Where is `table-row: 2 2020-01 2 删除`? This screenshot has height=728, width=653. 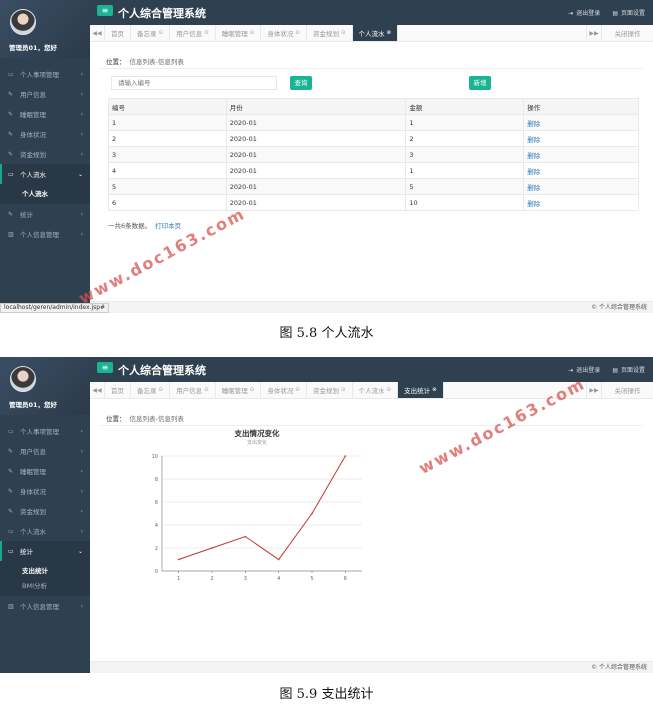
table-row: 2 2020-01 2 删除 is located at coordinates (373, 138).